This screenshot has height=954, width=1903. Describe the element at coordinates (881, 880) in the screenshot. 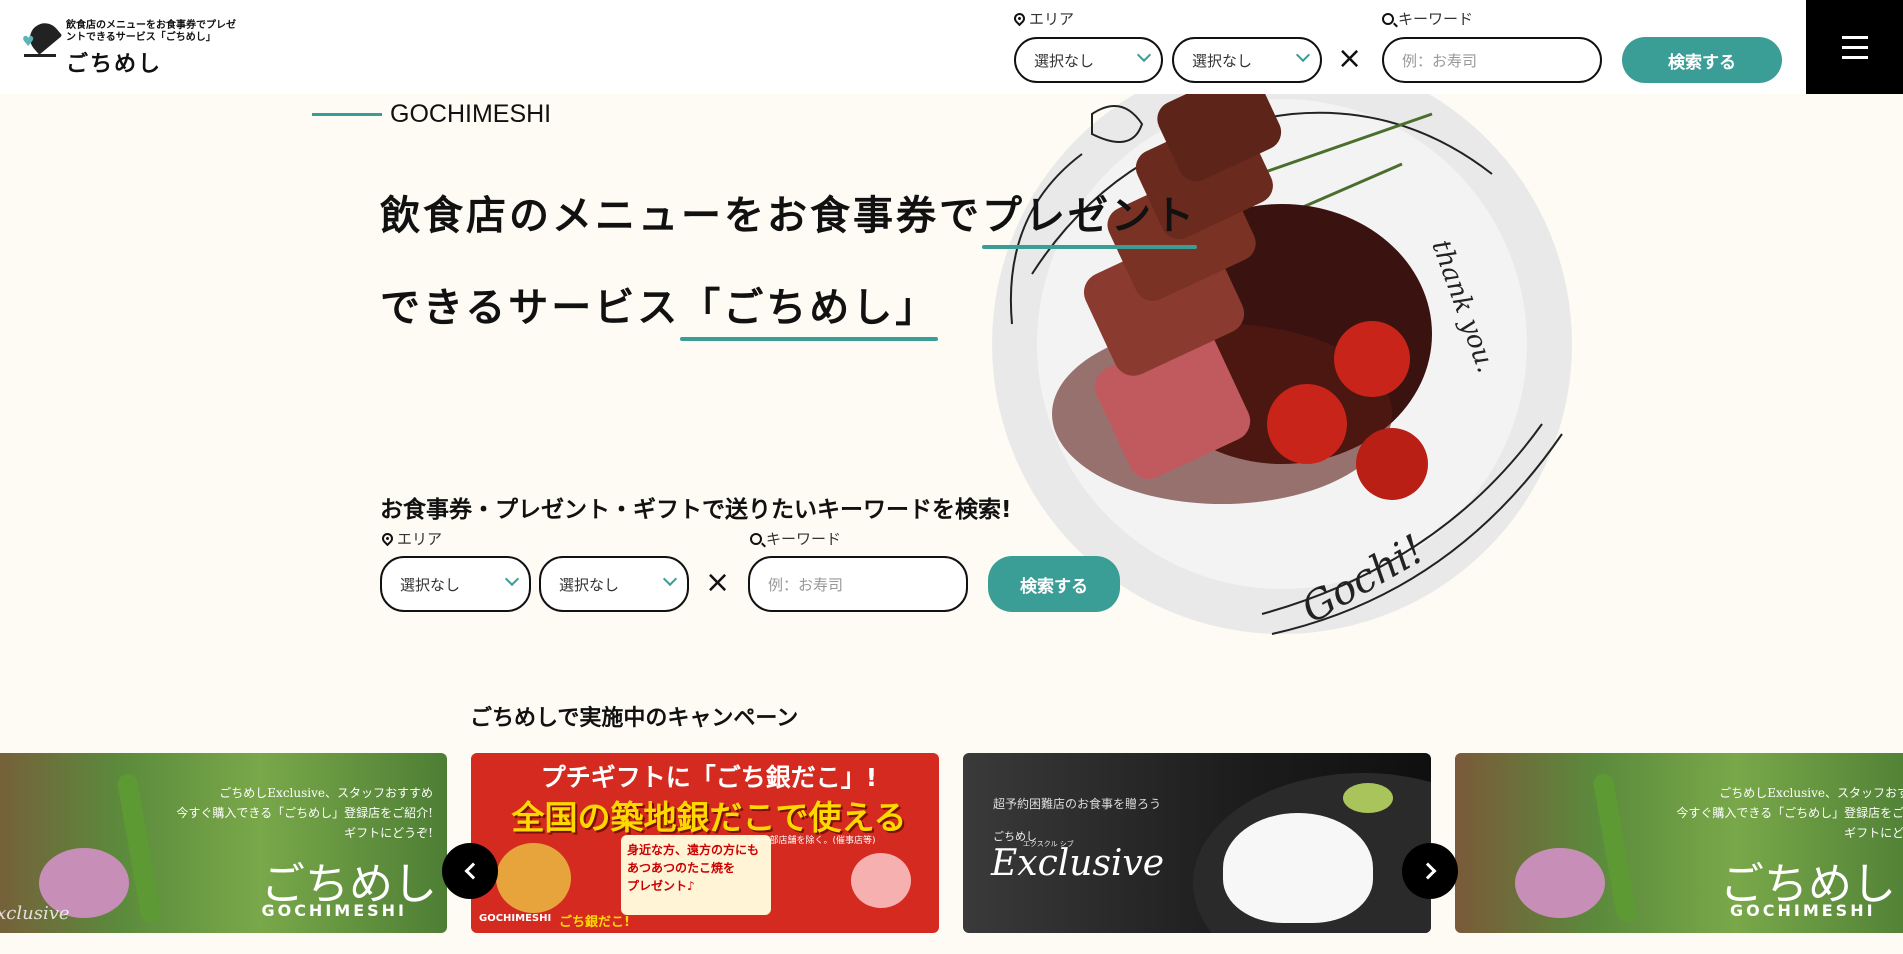

I see `pig-character-image` at that location.